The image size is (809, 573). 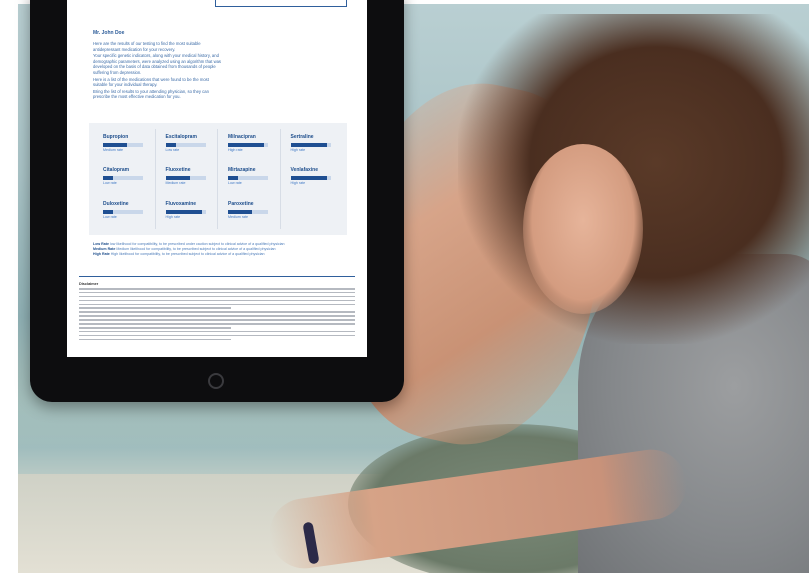 I want to click on medication-name: Venlafaxine, so click(x=304, y=170).